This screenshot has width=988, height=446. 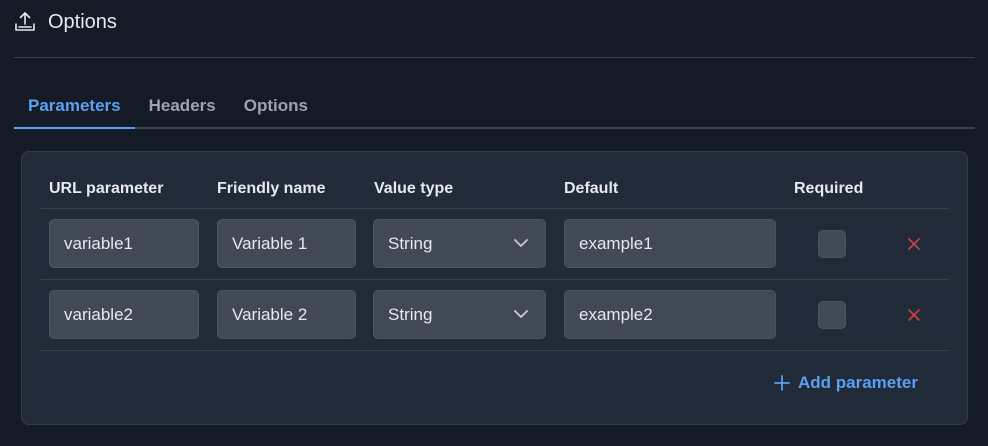 I want to click on upload-icon, so click(x=25, y=21).